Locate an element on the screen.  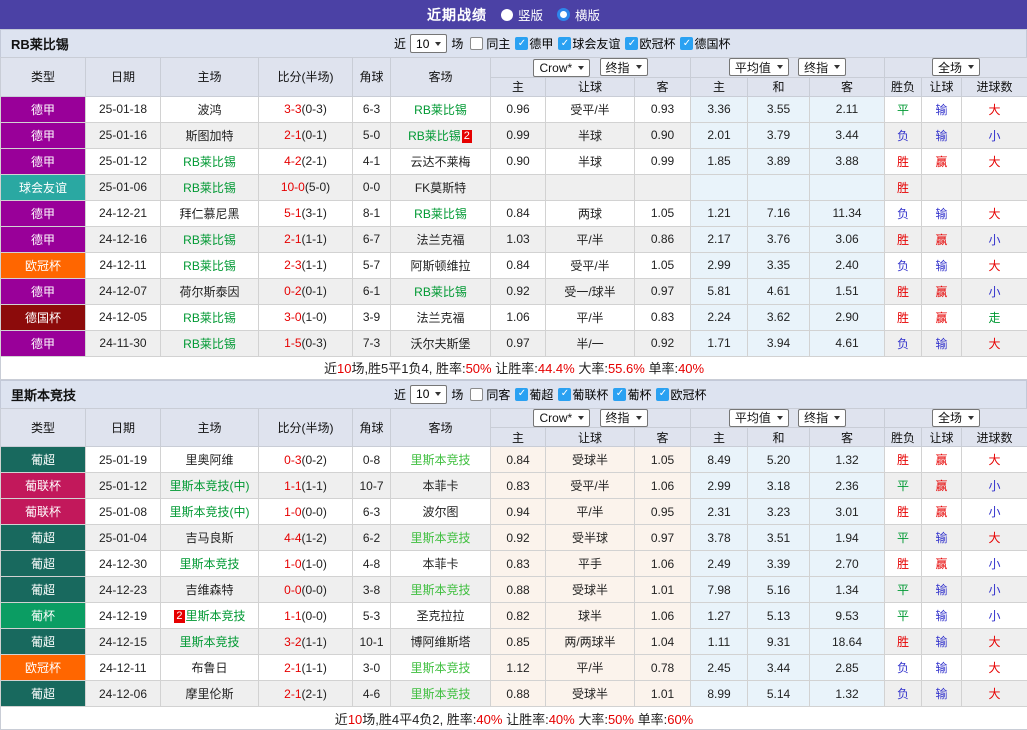
home-team-cell: 吉维森特 is located at coordinates (209, 589).